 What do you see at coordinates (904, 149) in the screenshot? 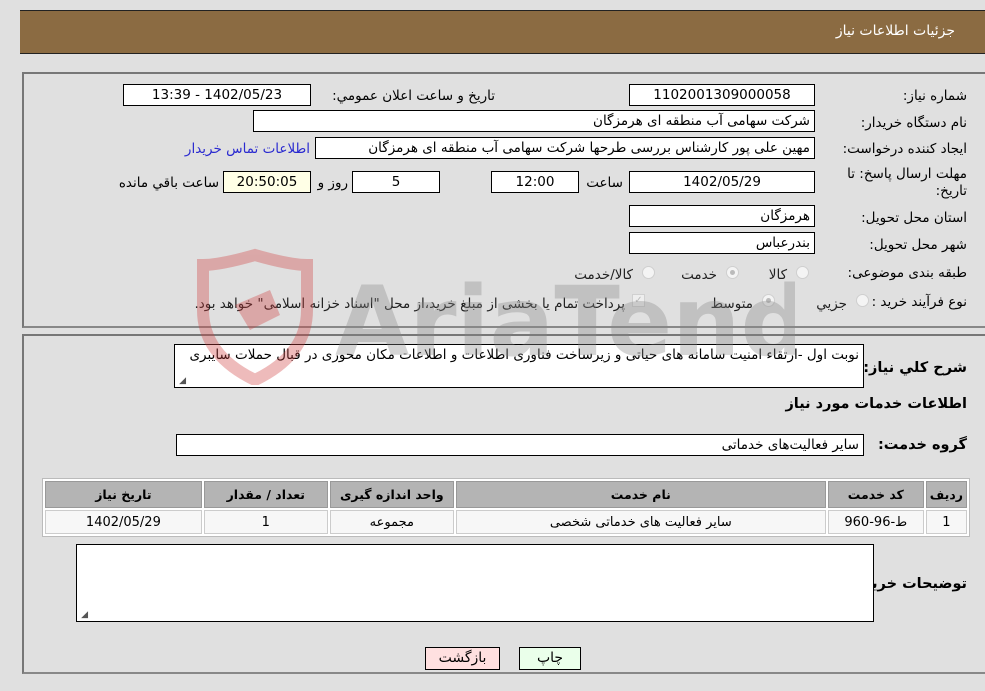
I see `creator-label: ایجاد کننده درخواست:` at bounding box center [904, 149].